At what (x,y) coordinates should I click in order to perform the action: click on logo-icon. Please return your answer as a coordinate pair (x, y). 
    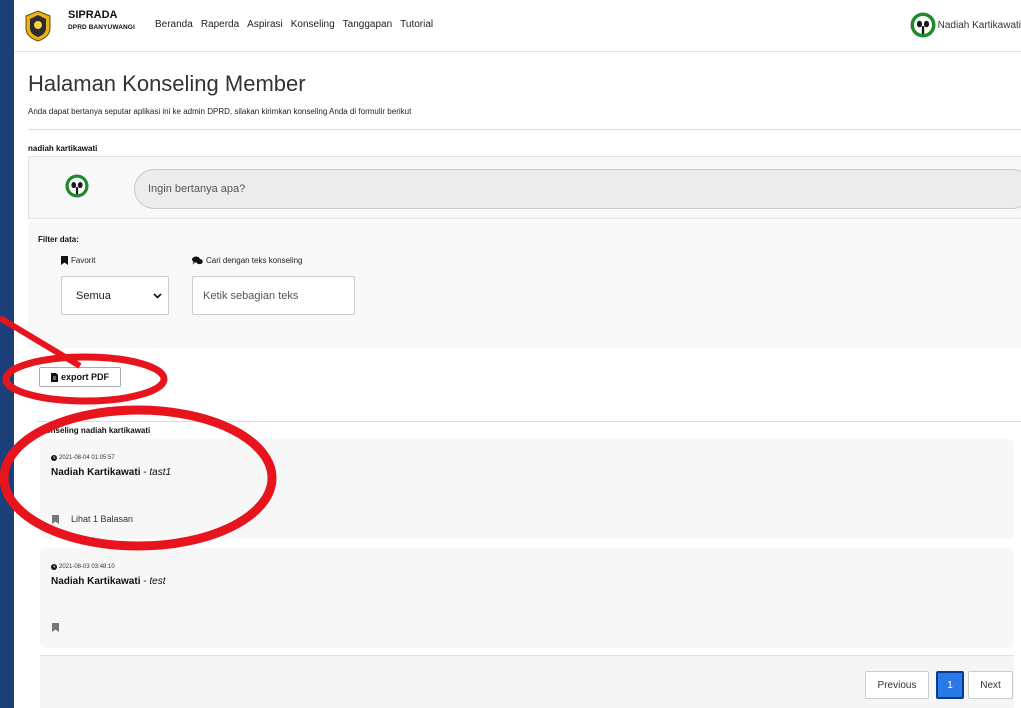
    Looking at the image, I should click on (38, 26).